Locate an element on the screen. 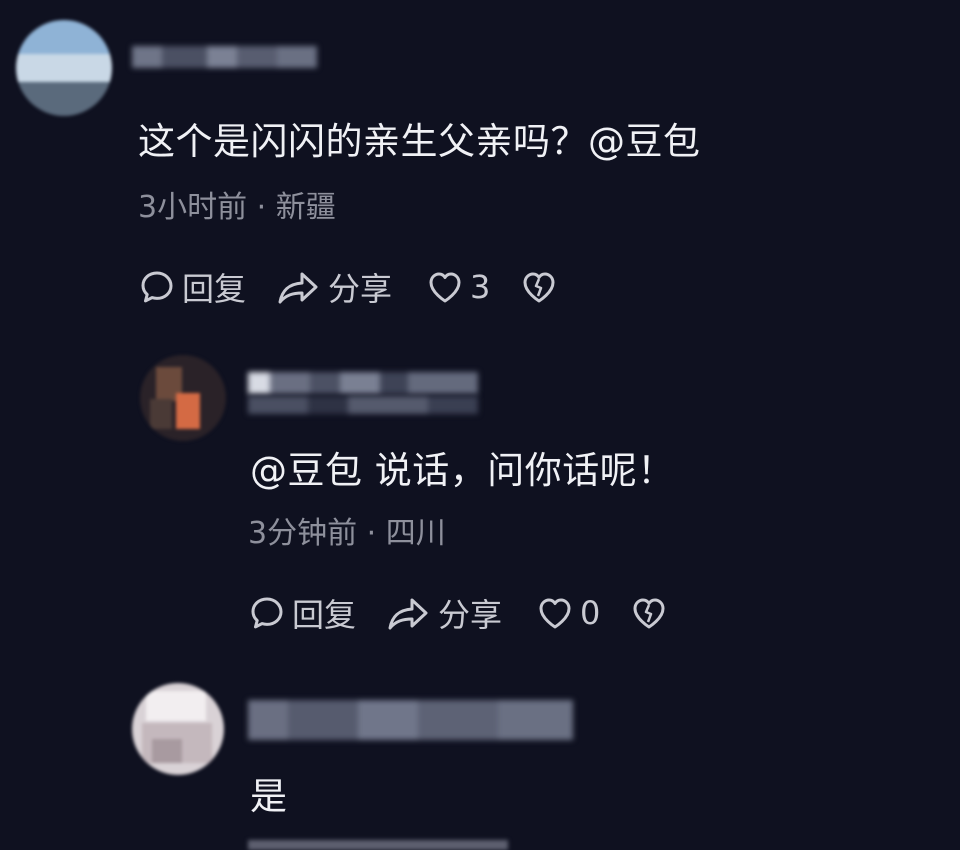  like-button: 0 is located at coordinates (568, 613).